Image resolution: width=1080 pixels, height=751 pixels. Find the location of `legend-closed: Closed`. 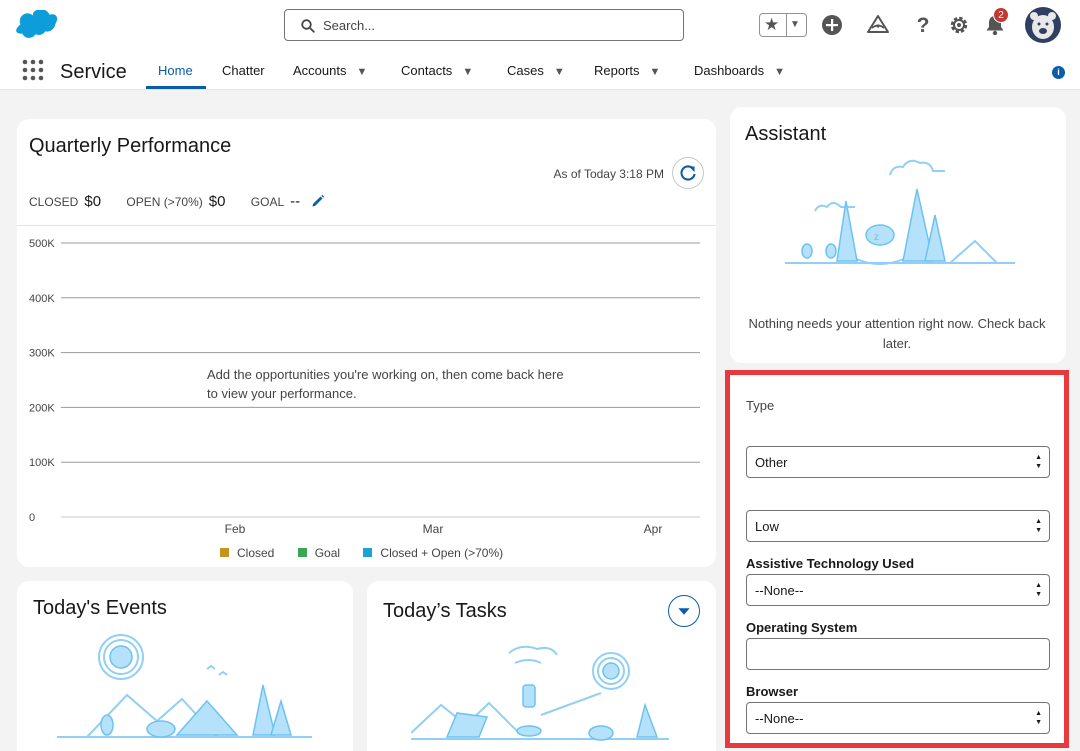

legend-closed: Closed is located at coordinates (247, 553).